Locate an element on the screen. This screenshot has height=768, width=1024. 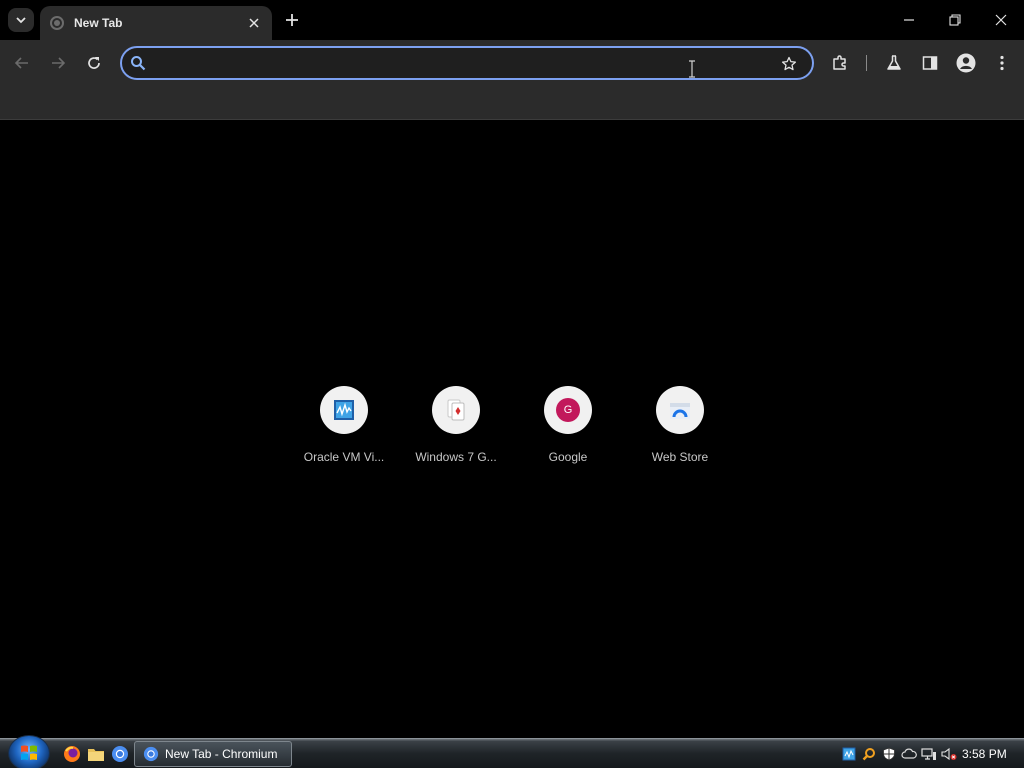
reload-button is located at coordinates (94, 63).